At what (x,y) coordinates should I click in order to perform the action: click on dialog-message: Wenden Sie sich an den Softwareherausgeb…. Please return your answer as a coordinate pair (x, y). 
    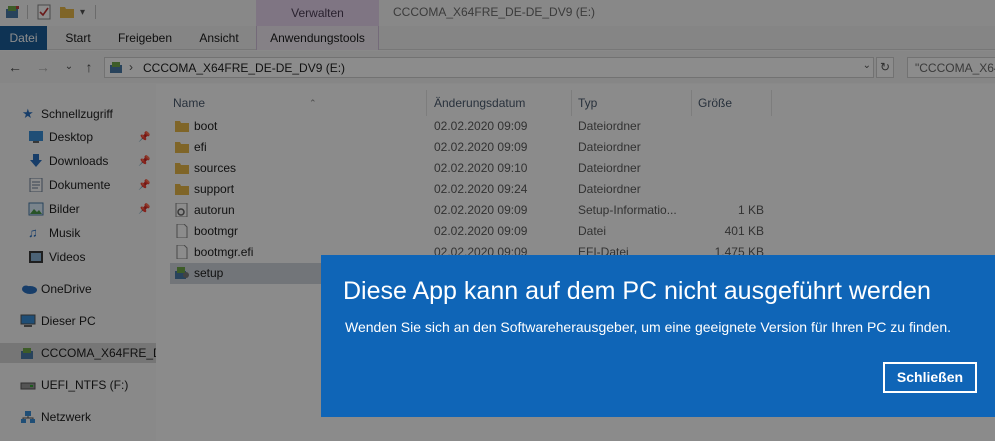
    Looking at the image, I should click on (648, 327).